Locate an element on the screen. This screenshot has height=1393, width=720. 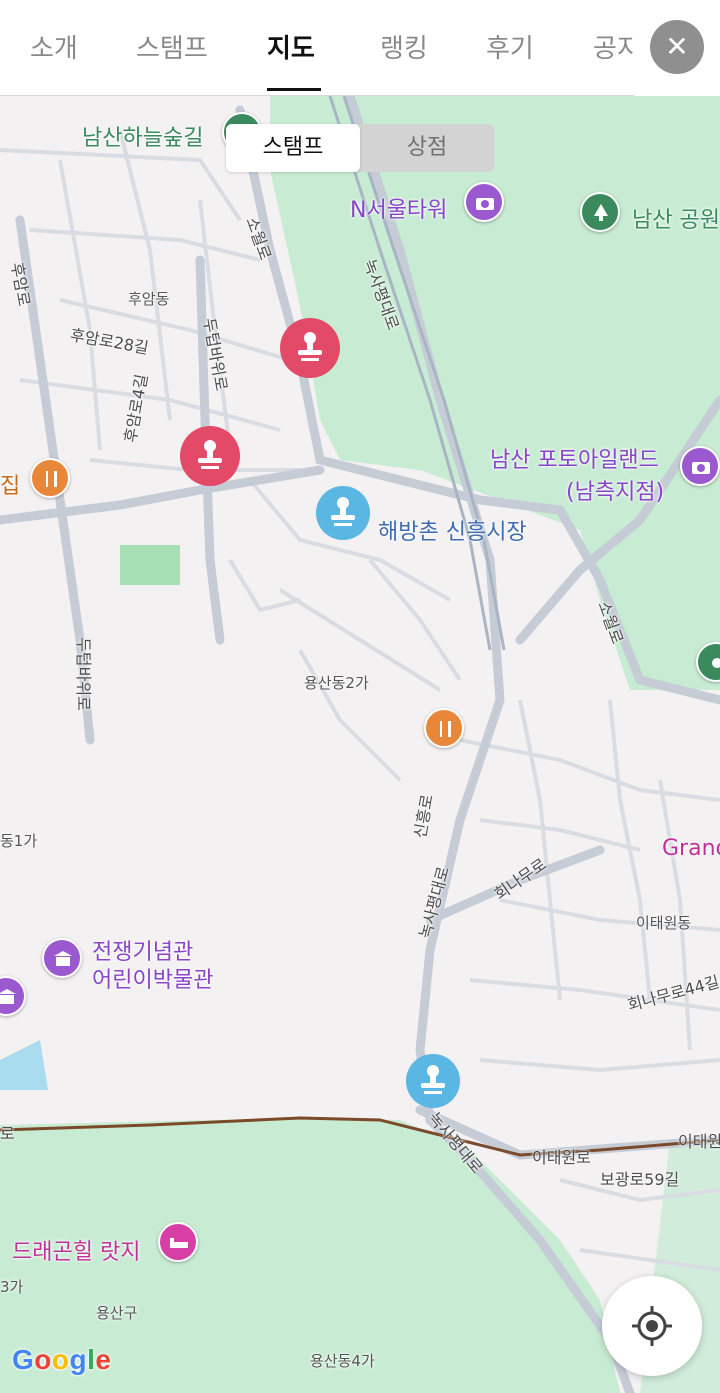
label-dragon-hill: 드래곤힐 랏지 is located at coordinates (76, 1250).